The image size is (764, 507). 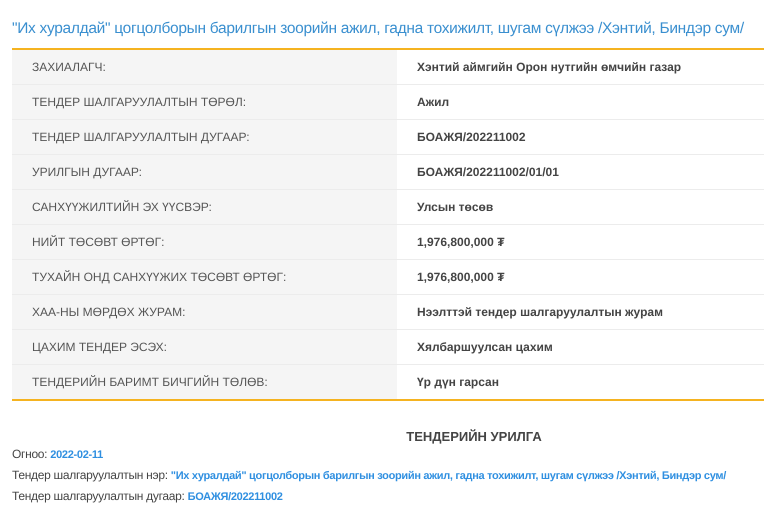 What do you see at coordinates (204, 102) in the screenshot?
I see `table-cell: ТЕНДЕР ШАЛГАРУУЛАЛТЫН ТӨРӨЛ:` at bounding box center [204, 102].